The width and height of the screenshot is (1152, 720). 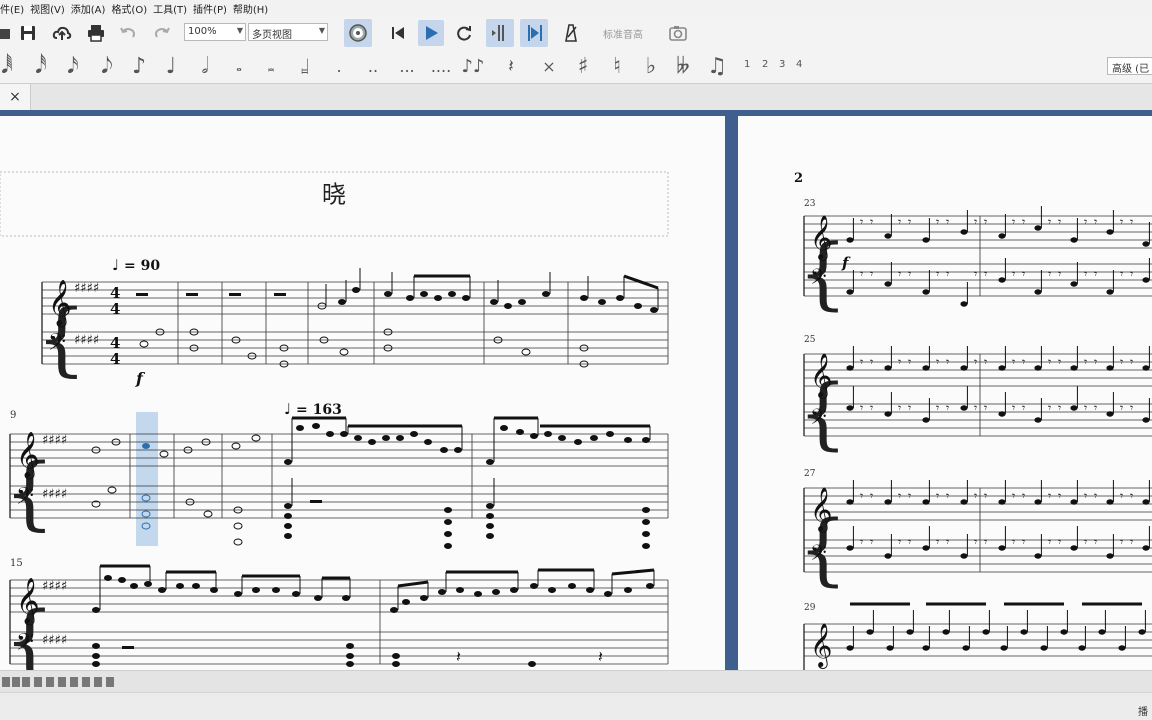 I want to click on close-tab-button: ×, so click(x=15, y=97).